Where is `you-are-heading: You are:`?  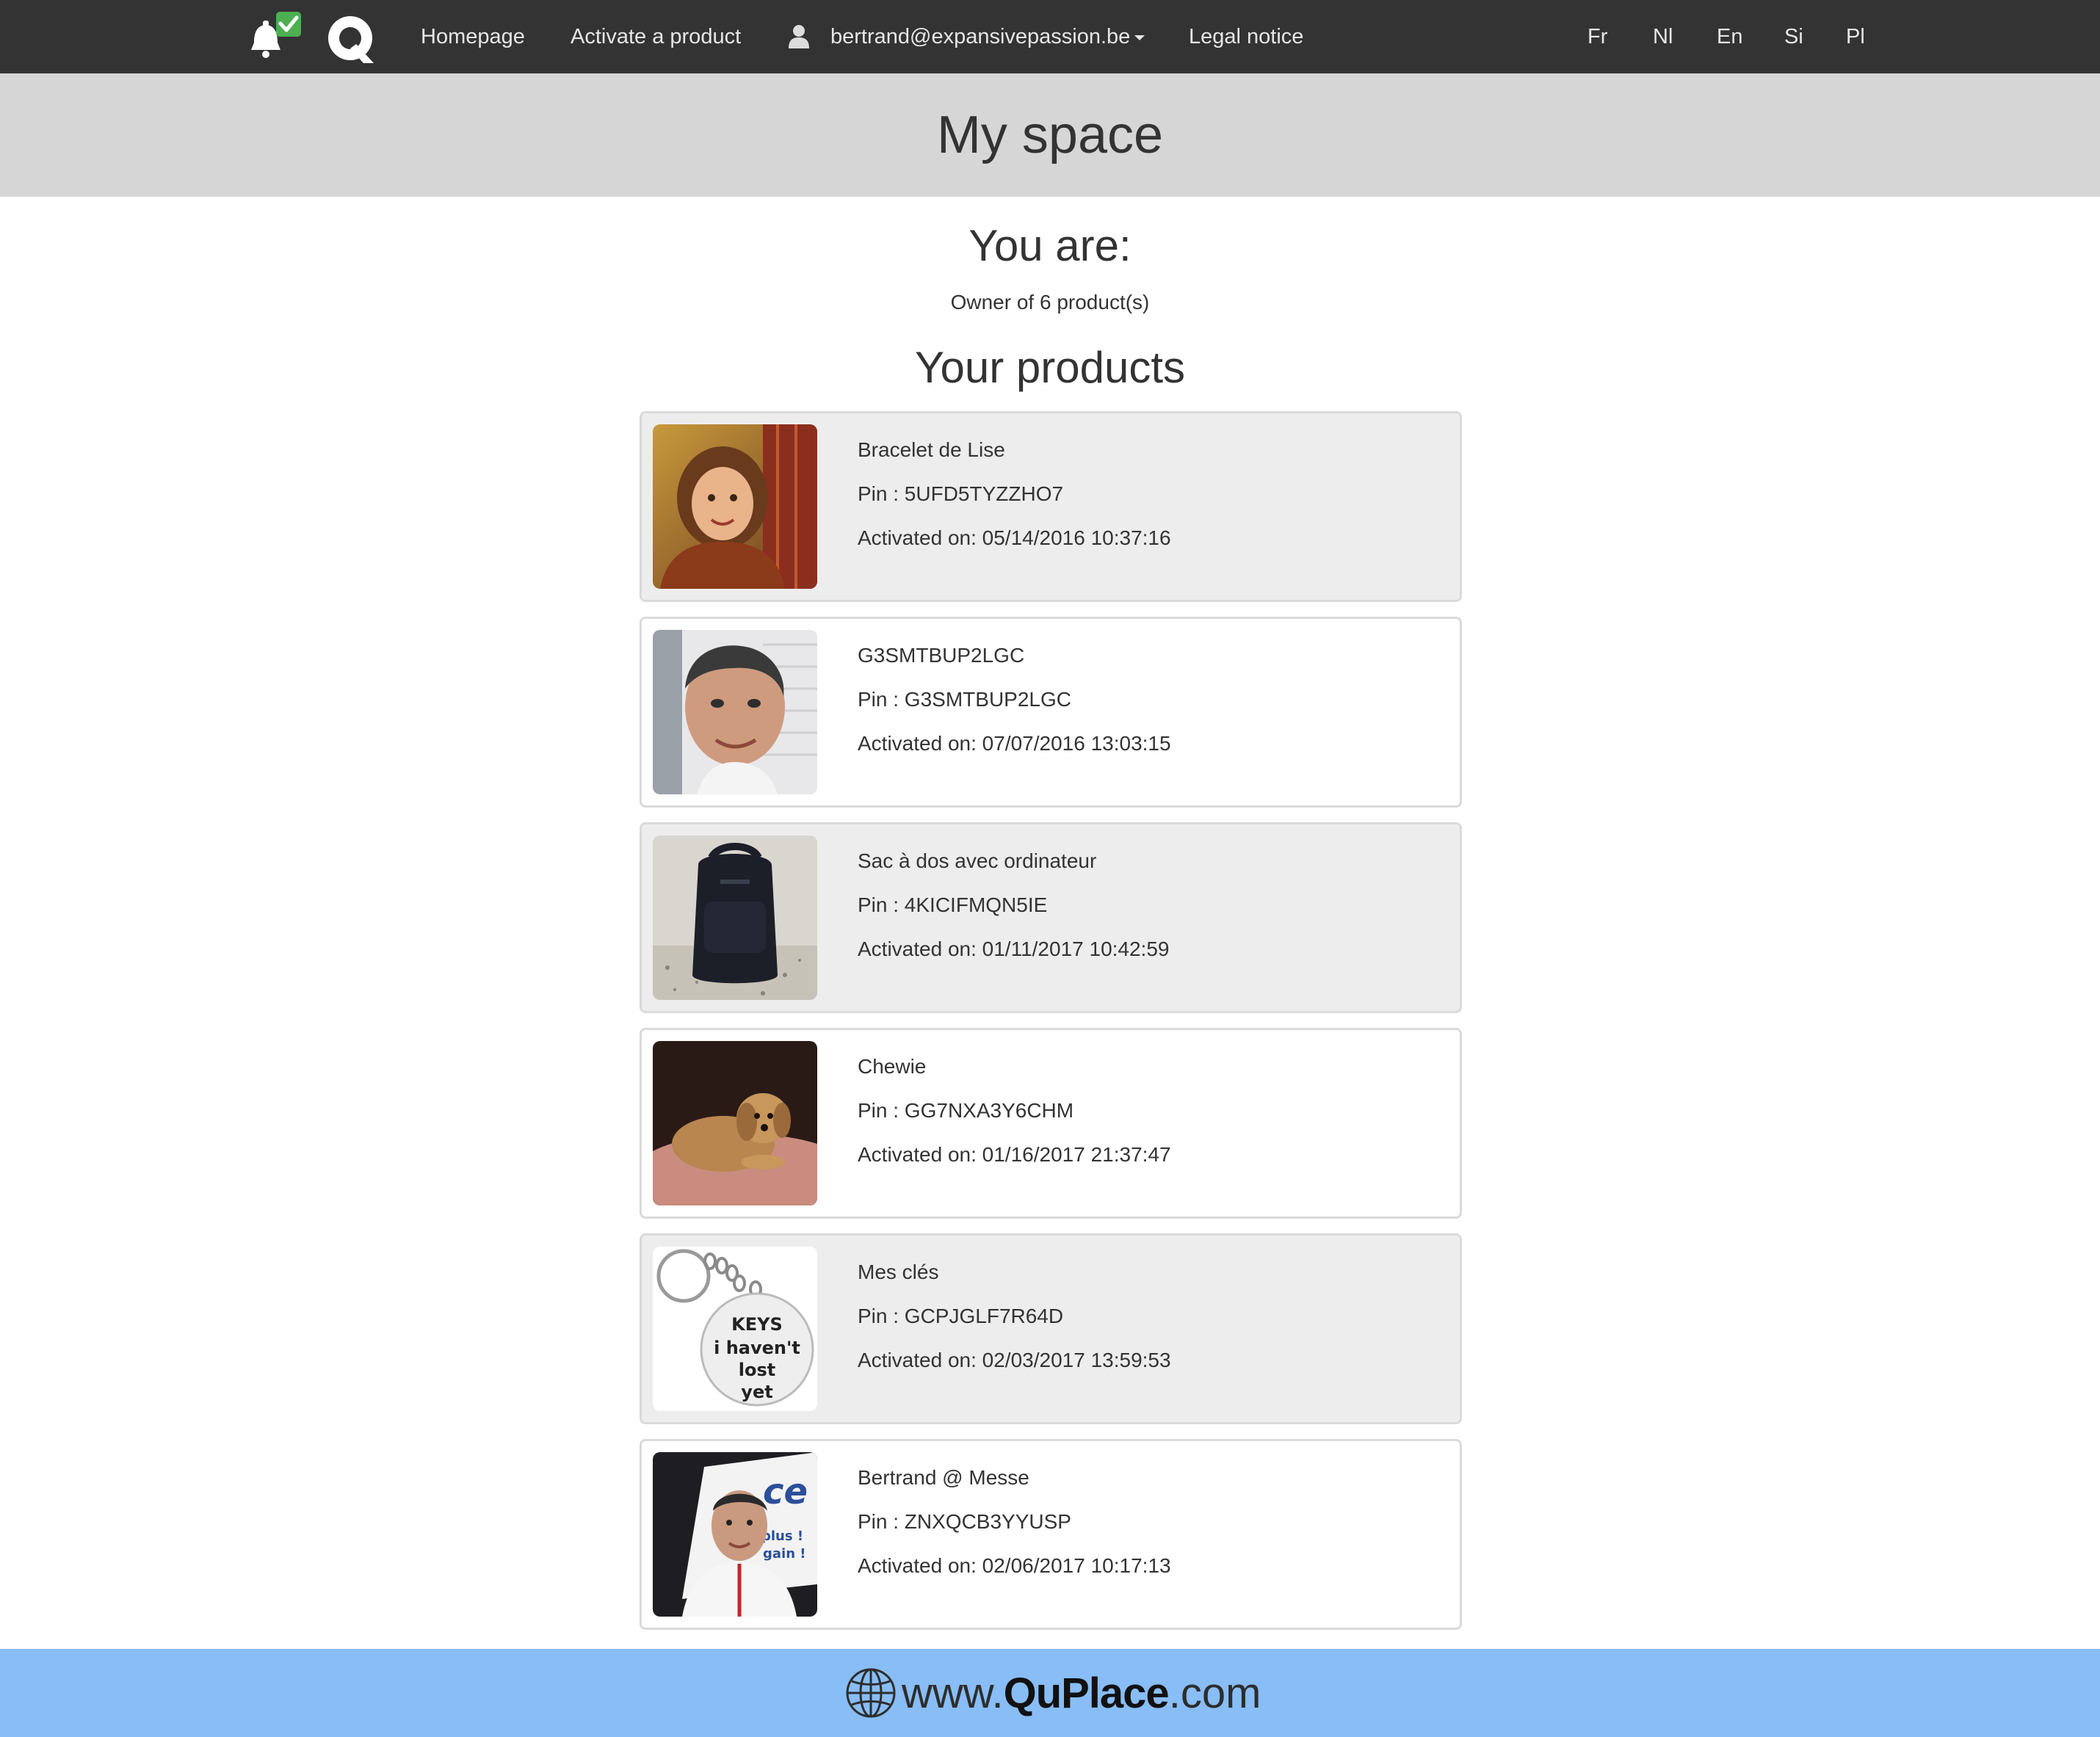 you-are-heading: You are: is located at coordinates (1050, 245).